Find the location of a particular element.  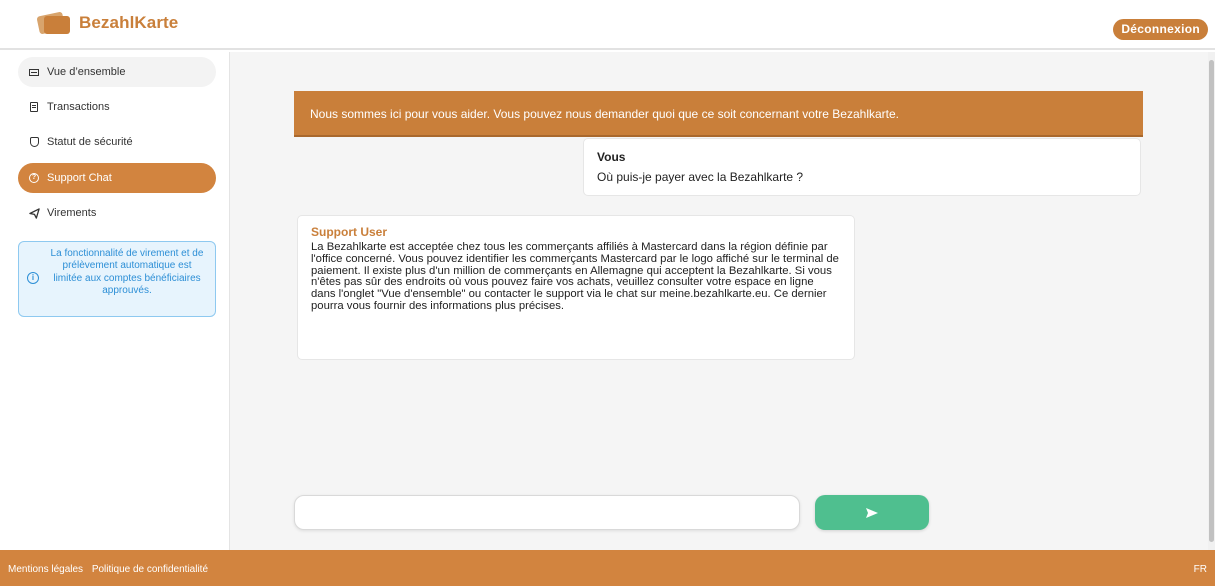

sidebar-item-label: Support Chat is located at coordinates (79, 178).